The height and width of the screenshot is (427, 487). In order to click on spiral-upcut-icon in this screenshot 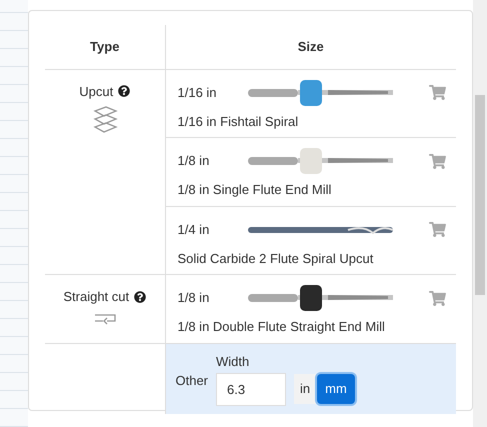, I will do `click(105, 120)`.